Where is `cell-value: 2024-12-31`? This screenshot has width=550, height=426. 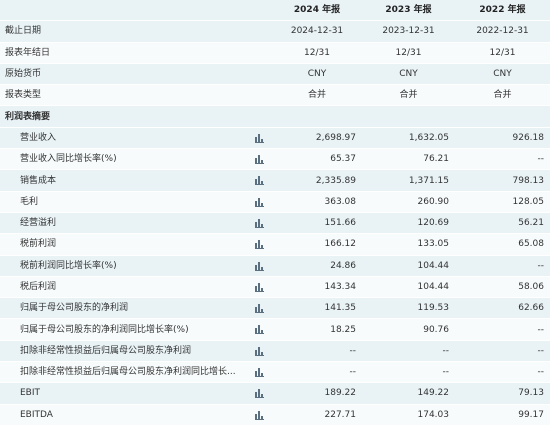 cell-value: 2024-12-31 is located at coordinates (317, 31).